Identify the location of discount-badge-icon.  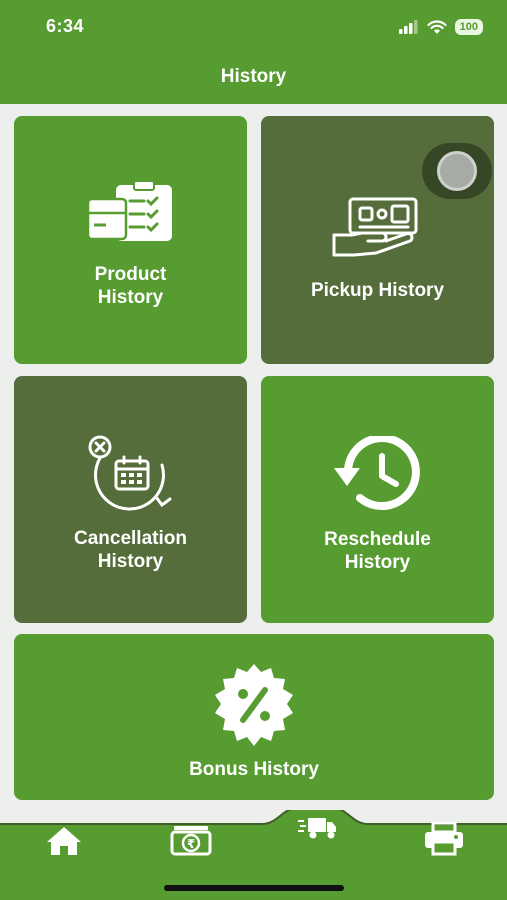
(254, 704).